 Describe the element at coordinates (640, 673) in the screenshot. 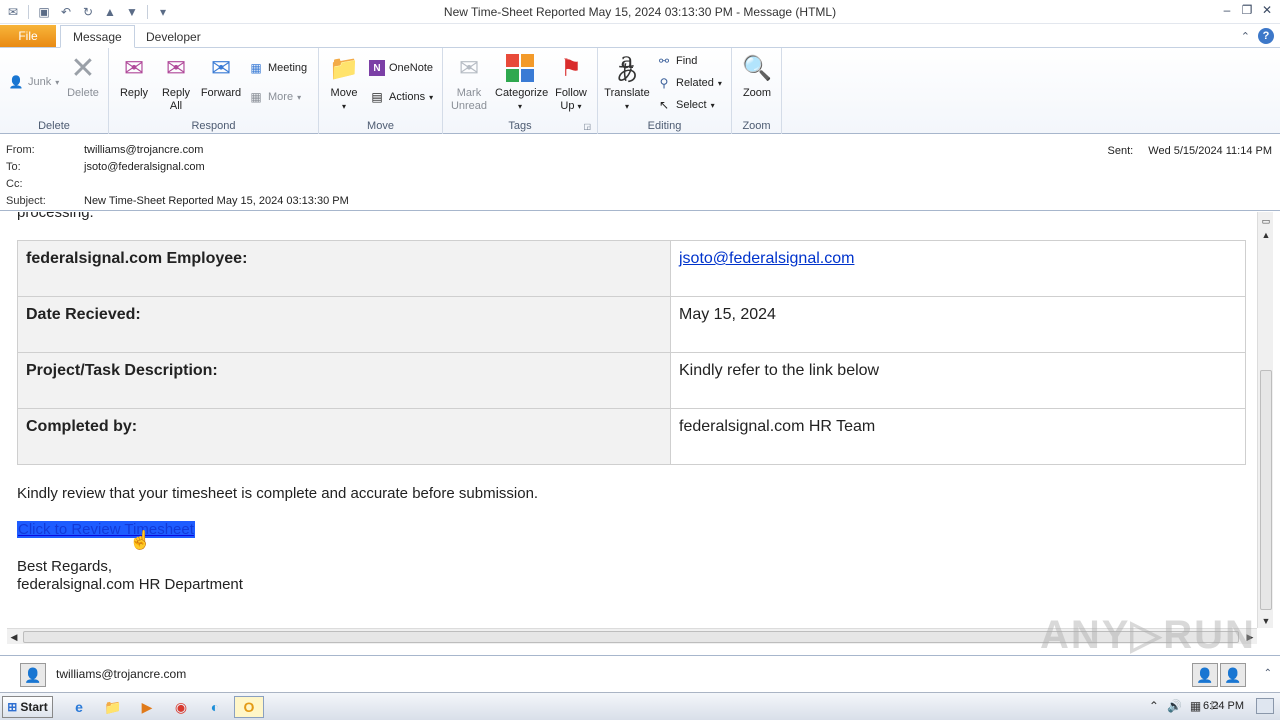

I see `people-pane: 👤 twilliams@trojancre.com 👤 👤 ⌃` at that location.